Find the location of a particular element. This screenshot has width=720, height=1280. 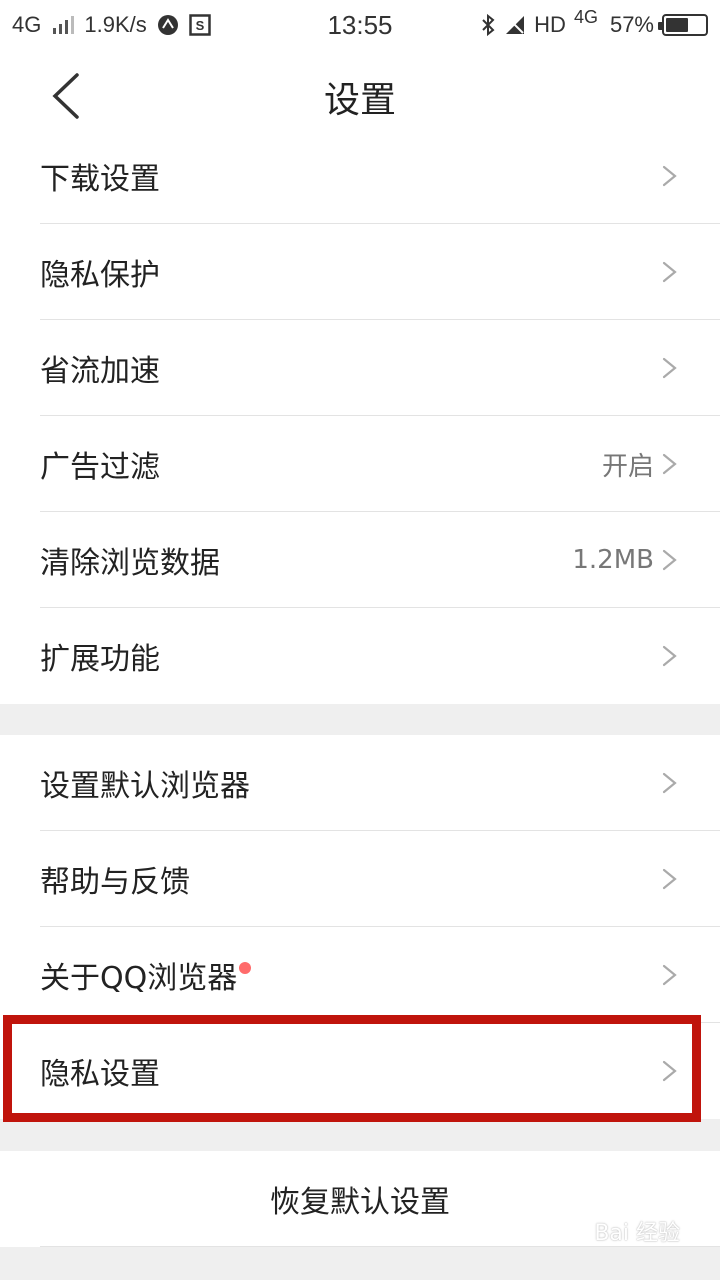

settings-row-group2-1: 帮助与反馈 is located at coordinates (360, 879).